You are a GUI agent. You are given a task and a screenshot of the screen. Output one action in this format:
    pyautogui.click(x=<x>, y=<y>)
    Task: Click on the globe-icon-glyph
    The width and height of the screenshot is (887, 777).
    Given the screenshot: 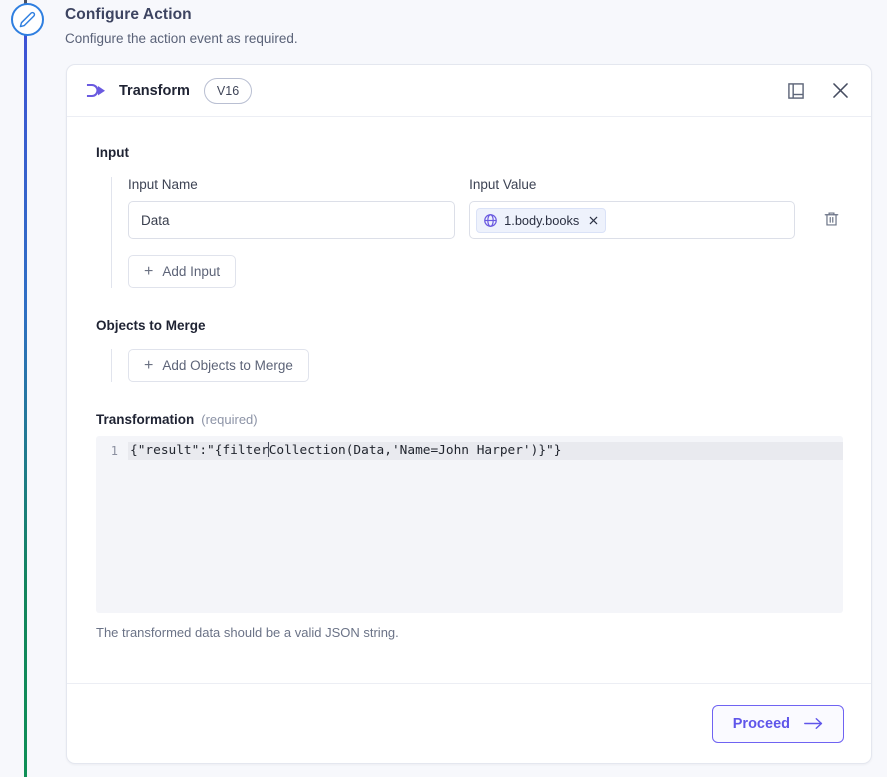 What is the action you would take?
    pyautogui.click(x=490, y=220)
    